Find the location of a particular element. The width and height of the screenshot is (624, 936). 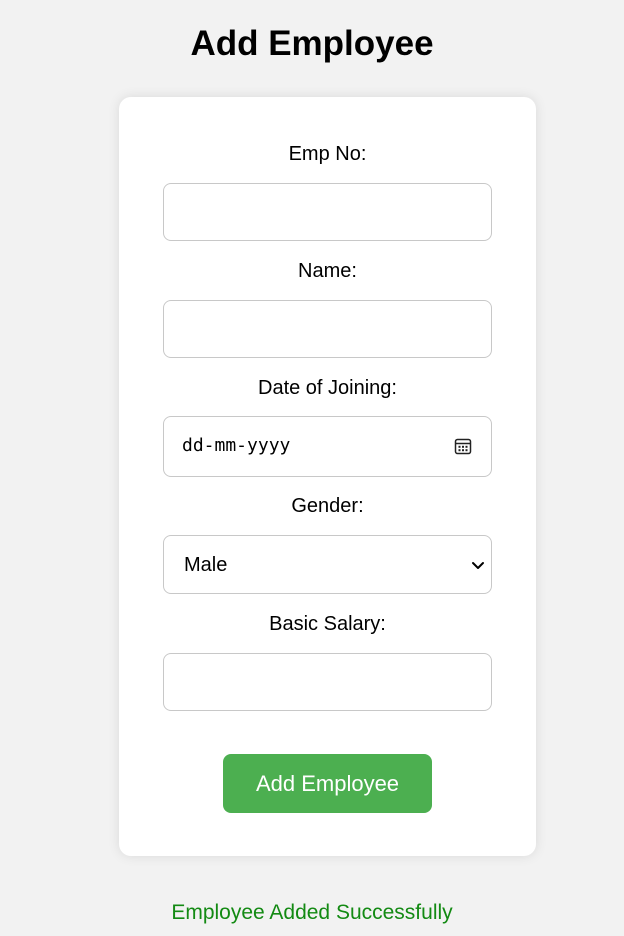

name-label: Name: is located at coordinates (327, 271).